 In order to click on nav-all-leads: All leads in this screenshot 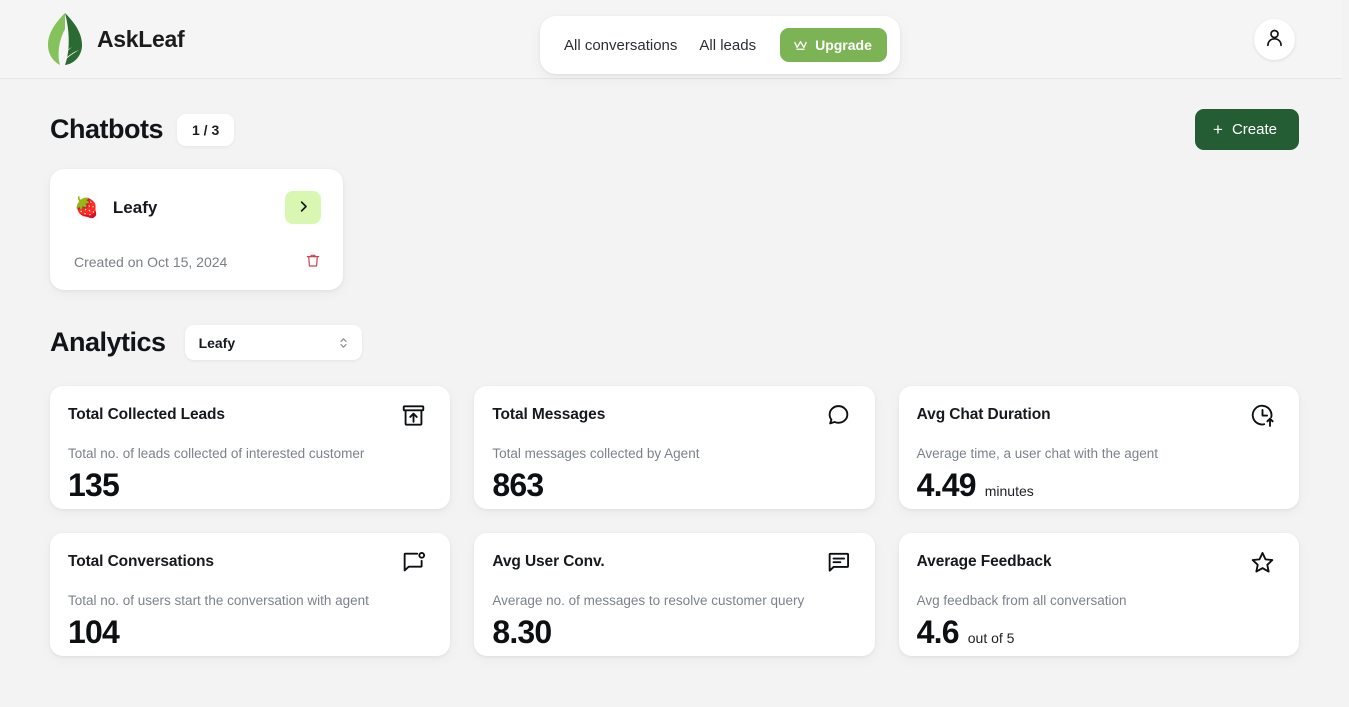, I will do `click(727, 45)`.